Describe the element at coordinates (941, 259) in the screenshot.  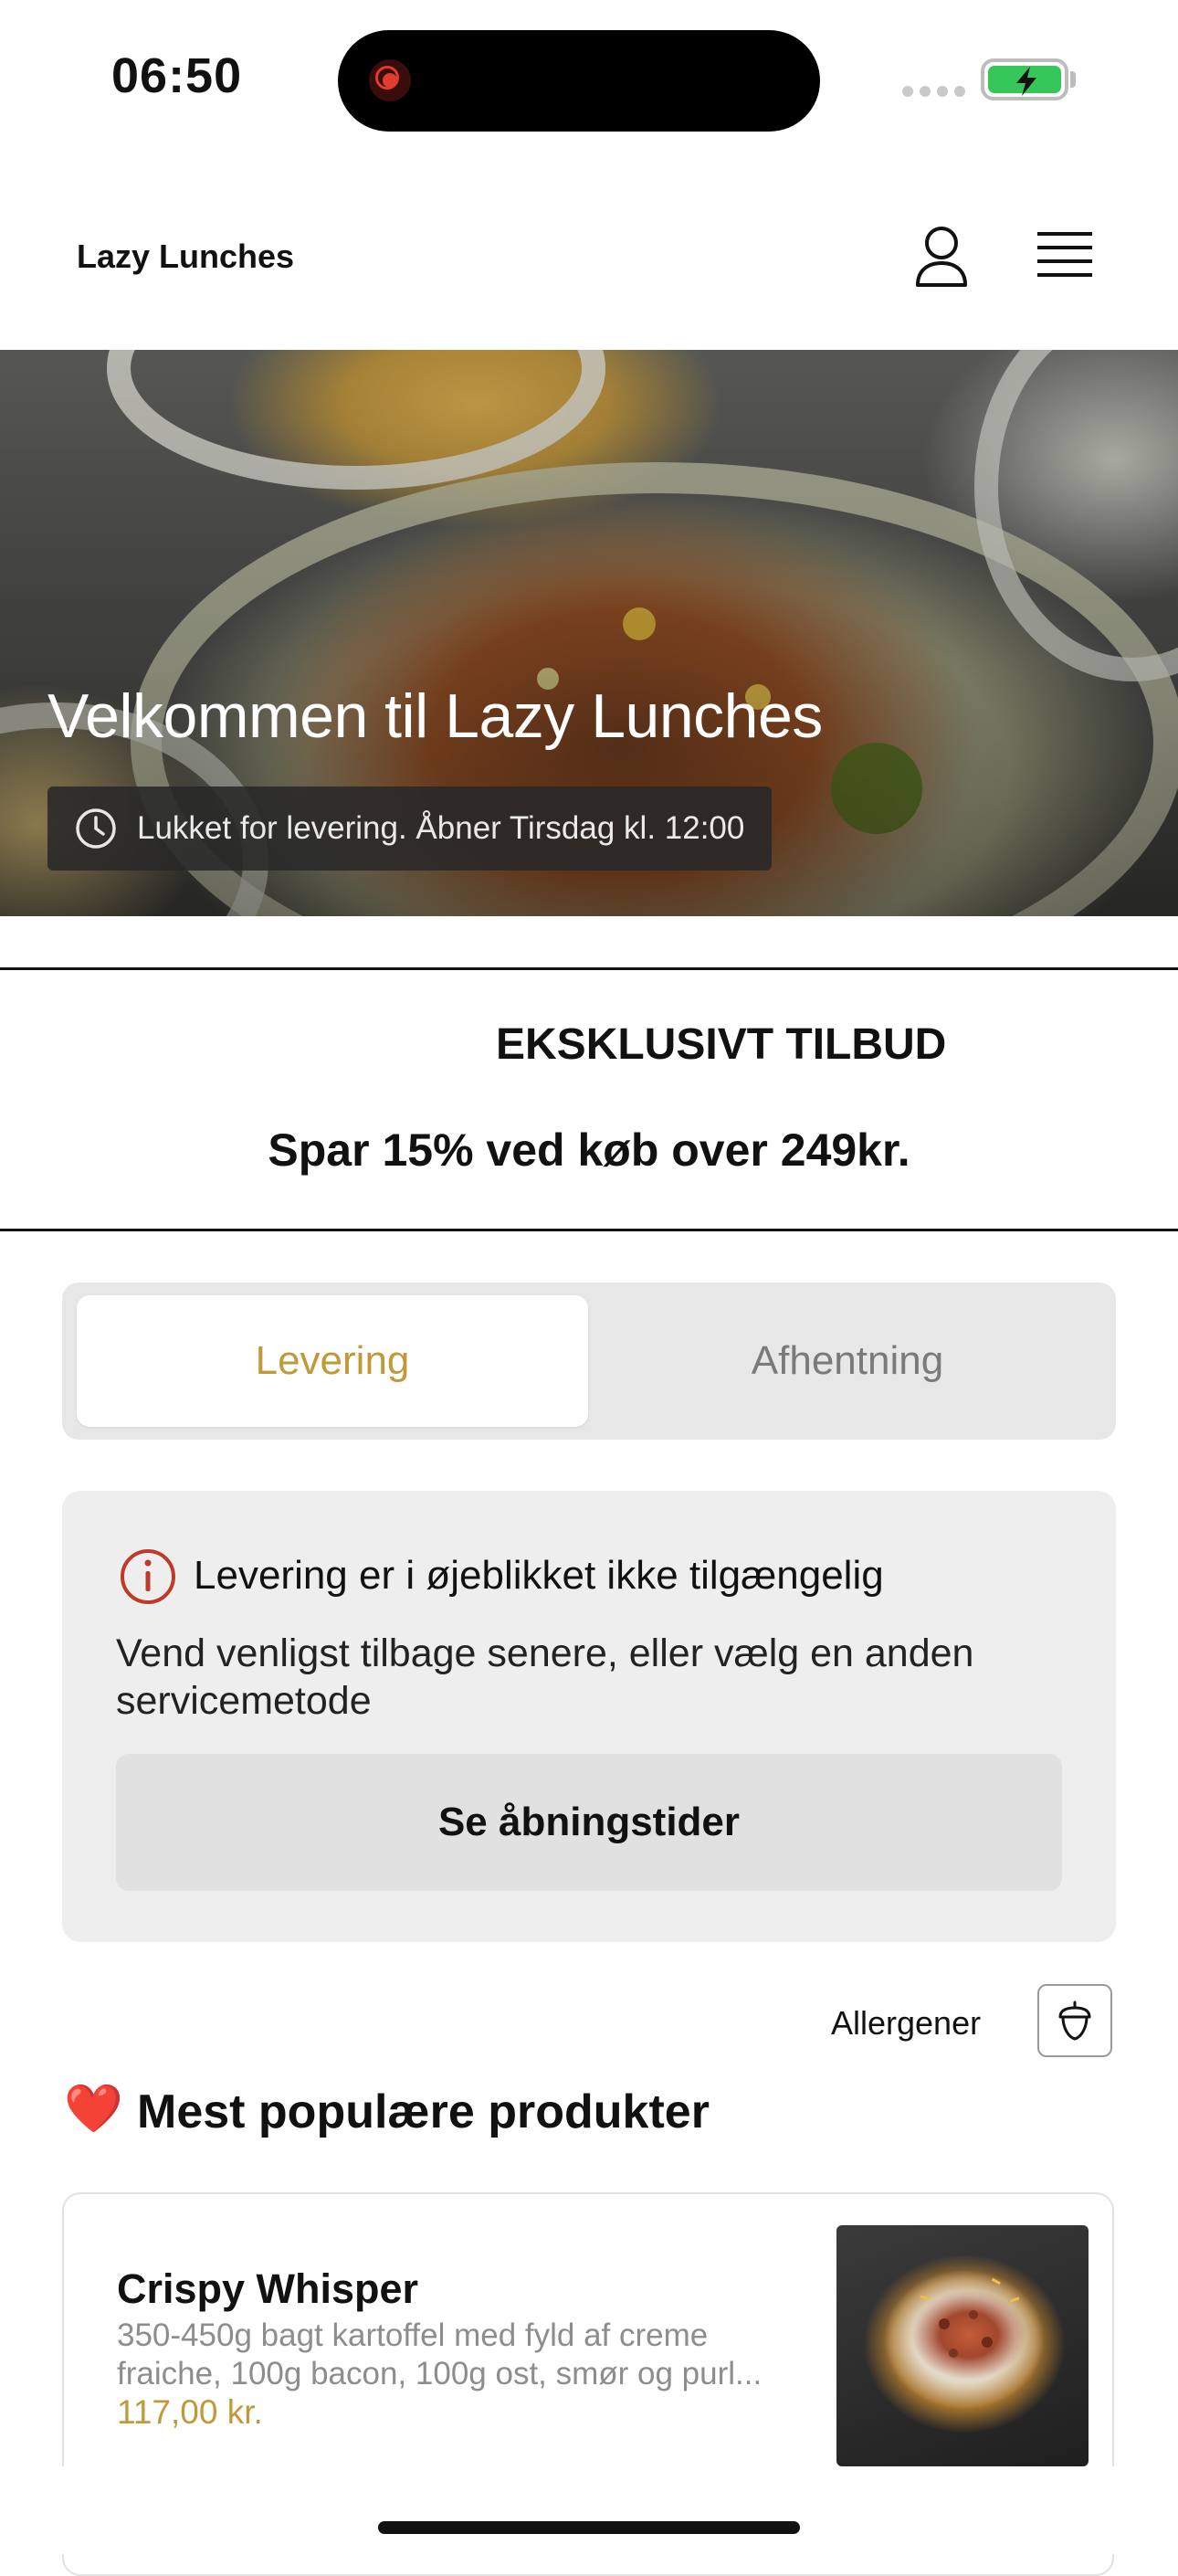
I see `user-icon` at that location.